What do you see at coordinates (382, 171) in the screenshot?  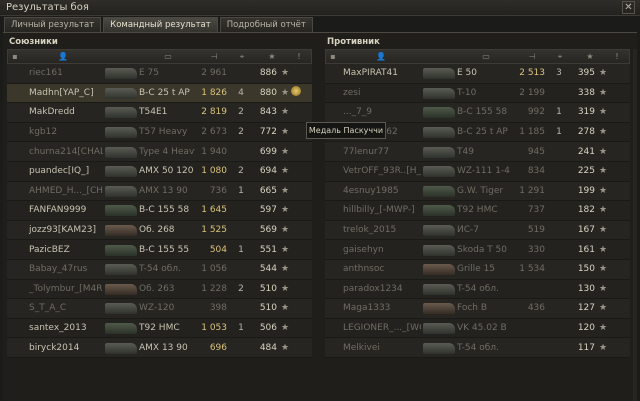 I see `player-name: VetrOFF_93R..[H_-_D]` at bounding box center [382, 171].